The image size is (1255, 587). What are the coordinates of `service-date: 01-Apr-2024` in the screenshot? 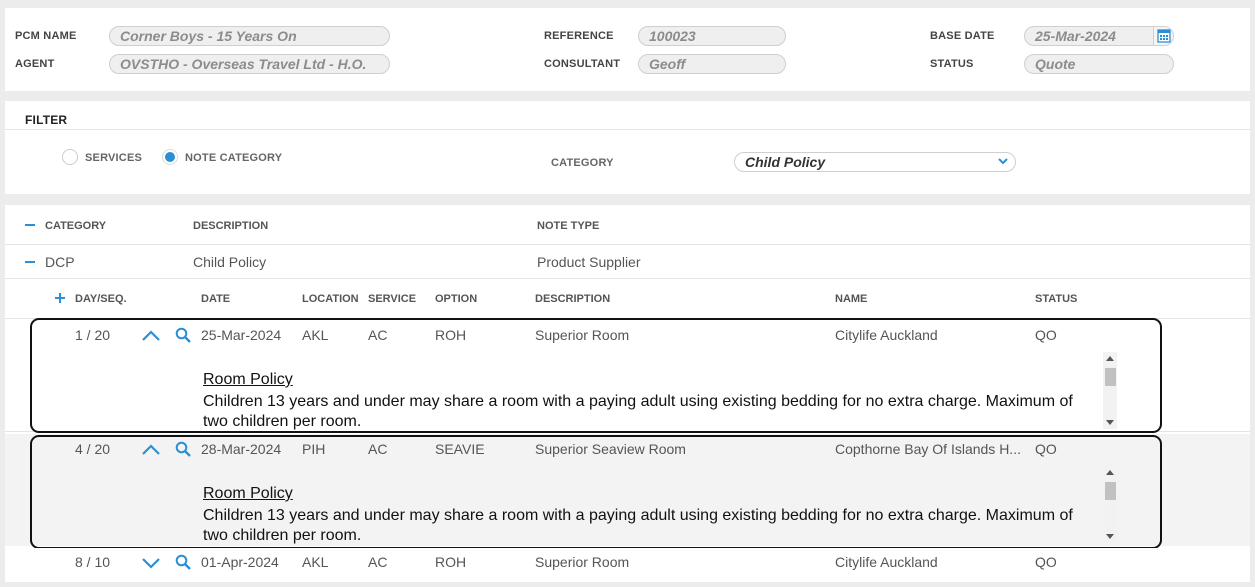 It's located at (240, 562).